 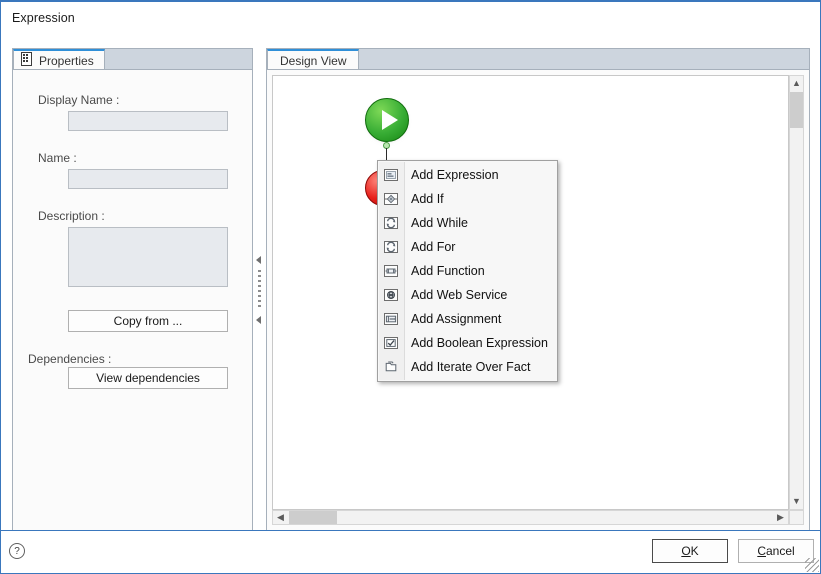 I want to click on menu-item-add-expression: Add Expression, so click(x=467, y=175).